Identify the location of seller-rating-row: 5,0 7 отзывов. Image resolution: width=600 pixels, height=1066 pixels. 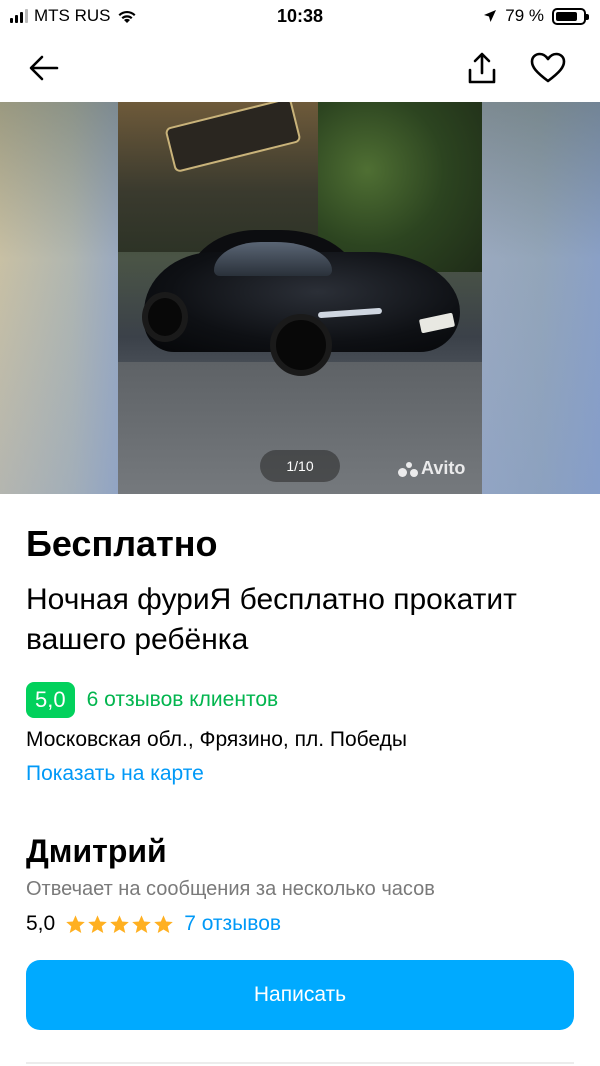
(153, 924).